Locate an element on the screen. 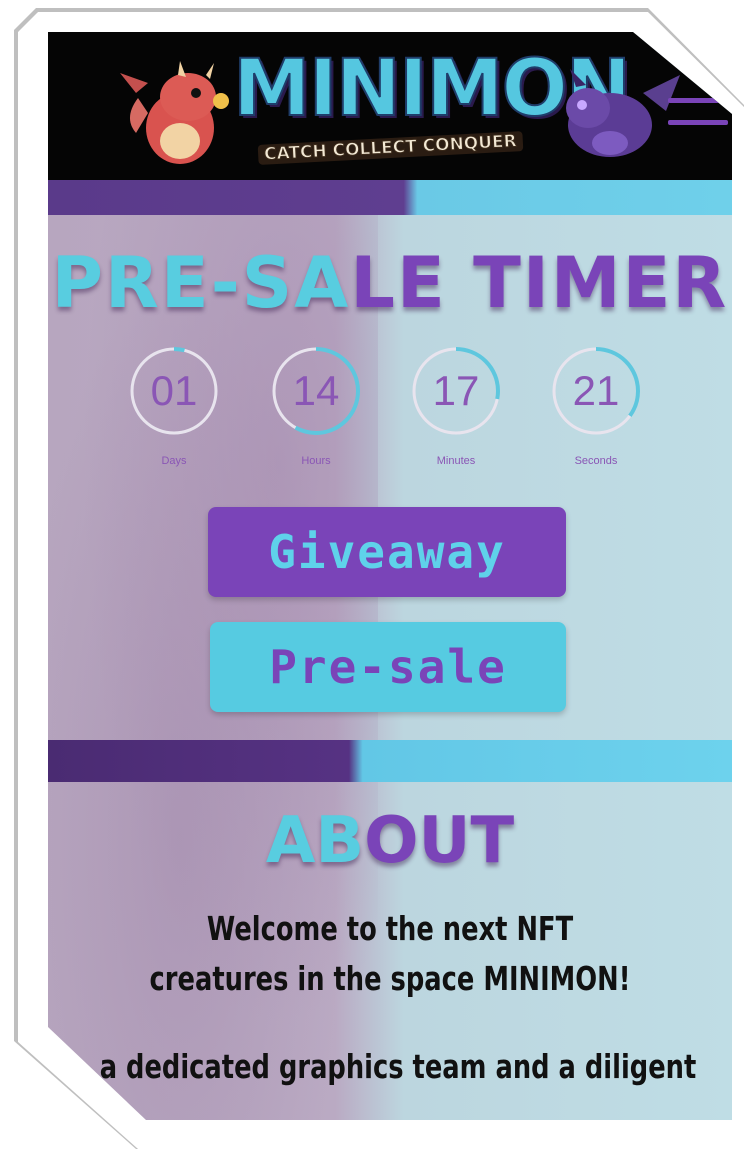 The height and width of the screenshot is (1149, 744). divider-band-bottom is located at coordinates (390, 761).